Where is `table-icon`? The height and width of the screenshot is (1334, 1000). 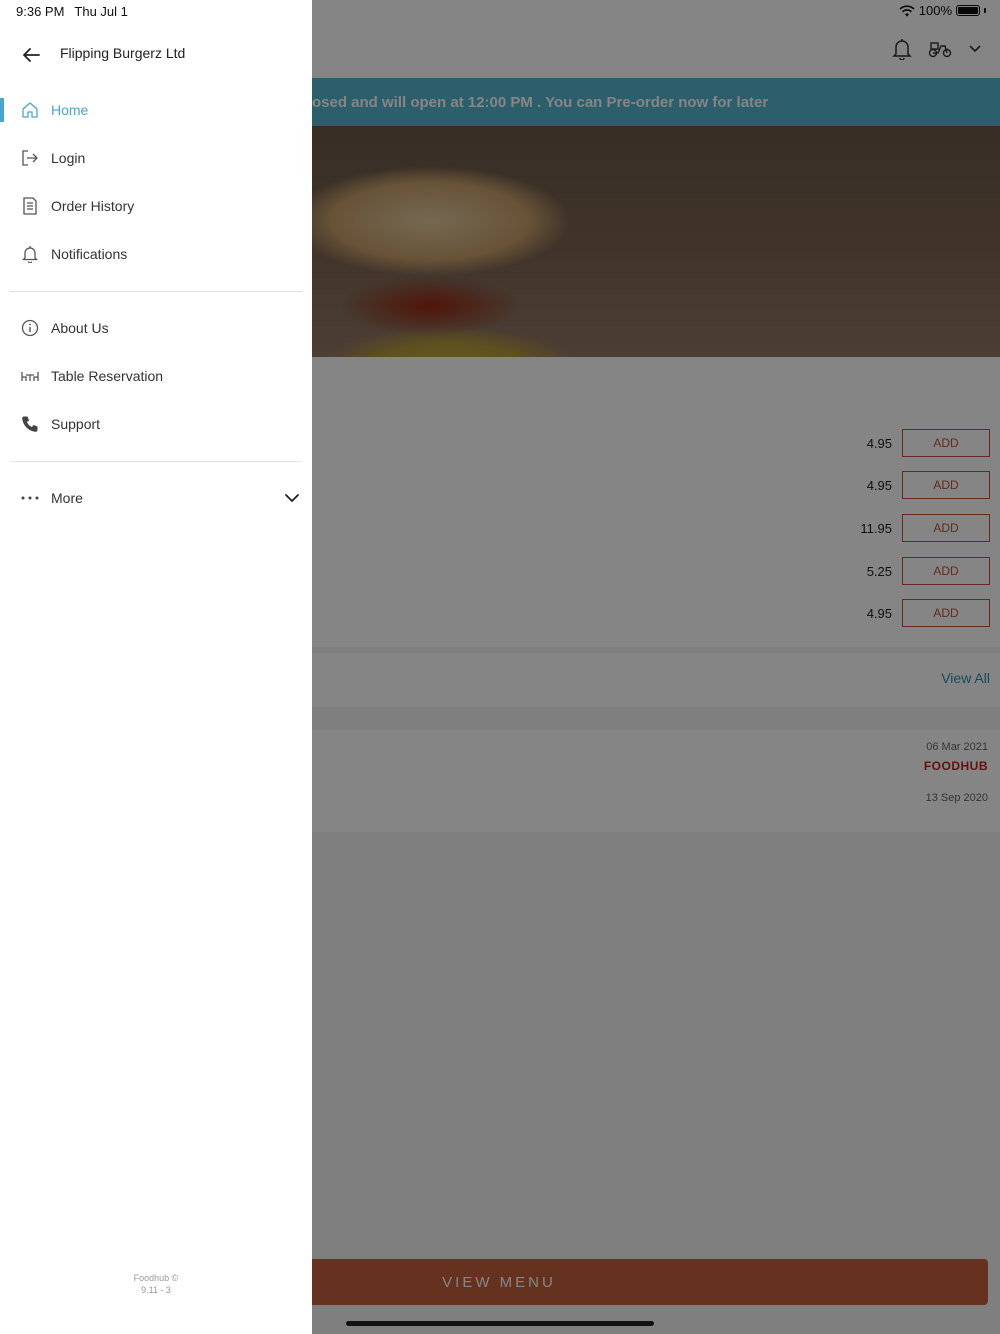
table-icon is located at coordinates (30, 376).